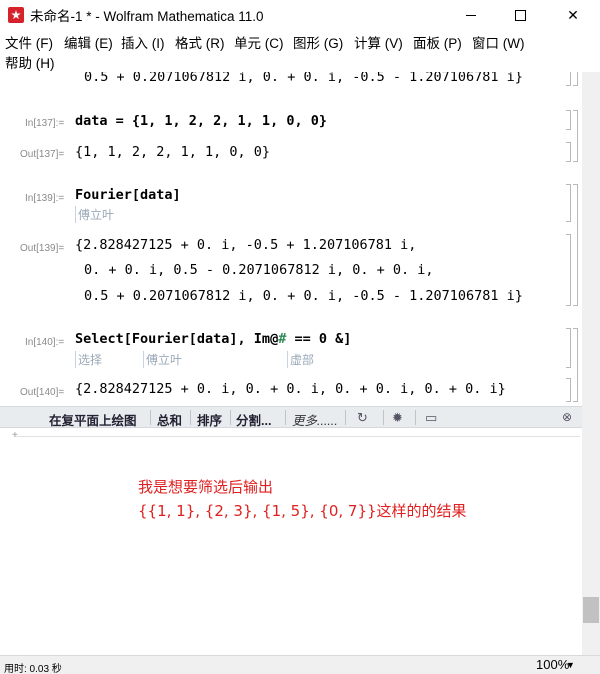 This screenshot has width=600, height=674. Describe the element at coordinates (437, 42) in the screenshot. I see `menu-palettes: 面板 (P)` at that location.